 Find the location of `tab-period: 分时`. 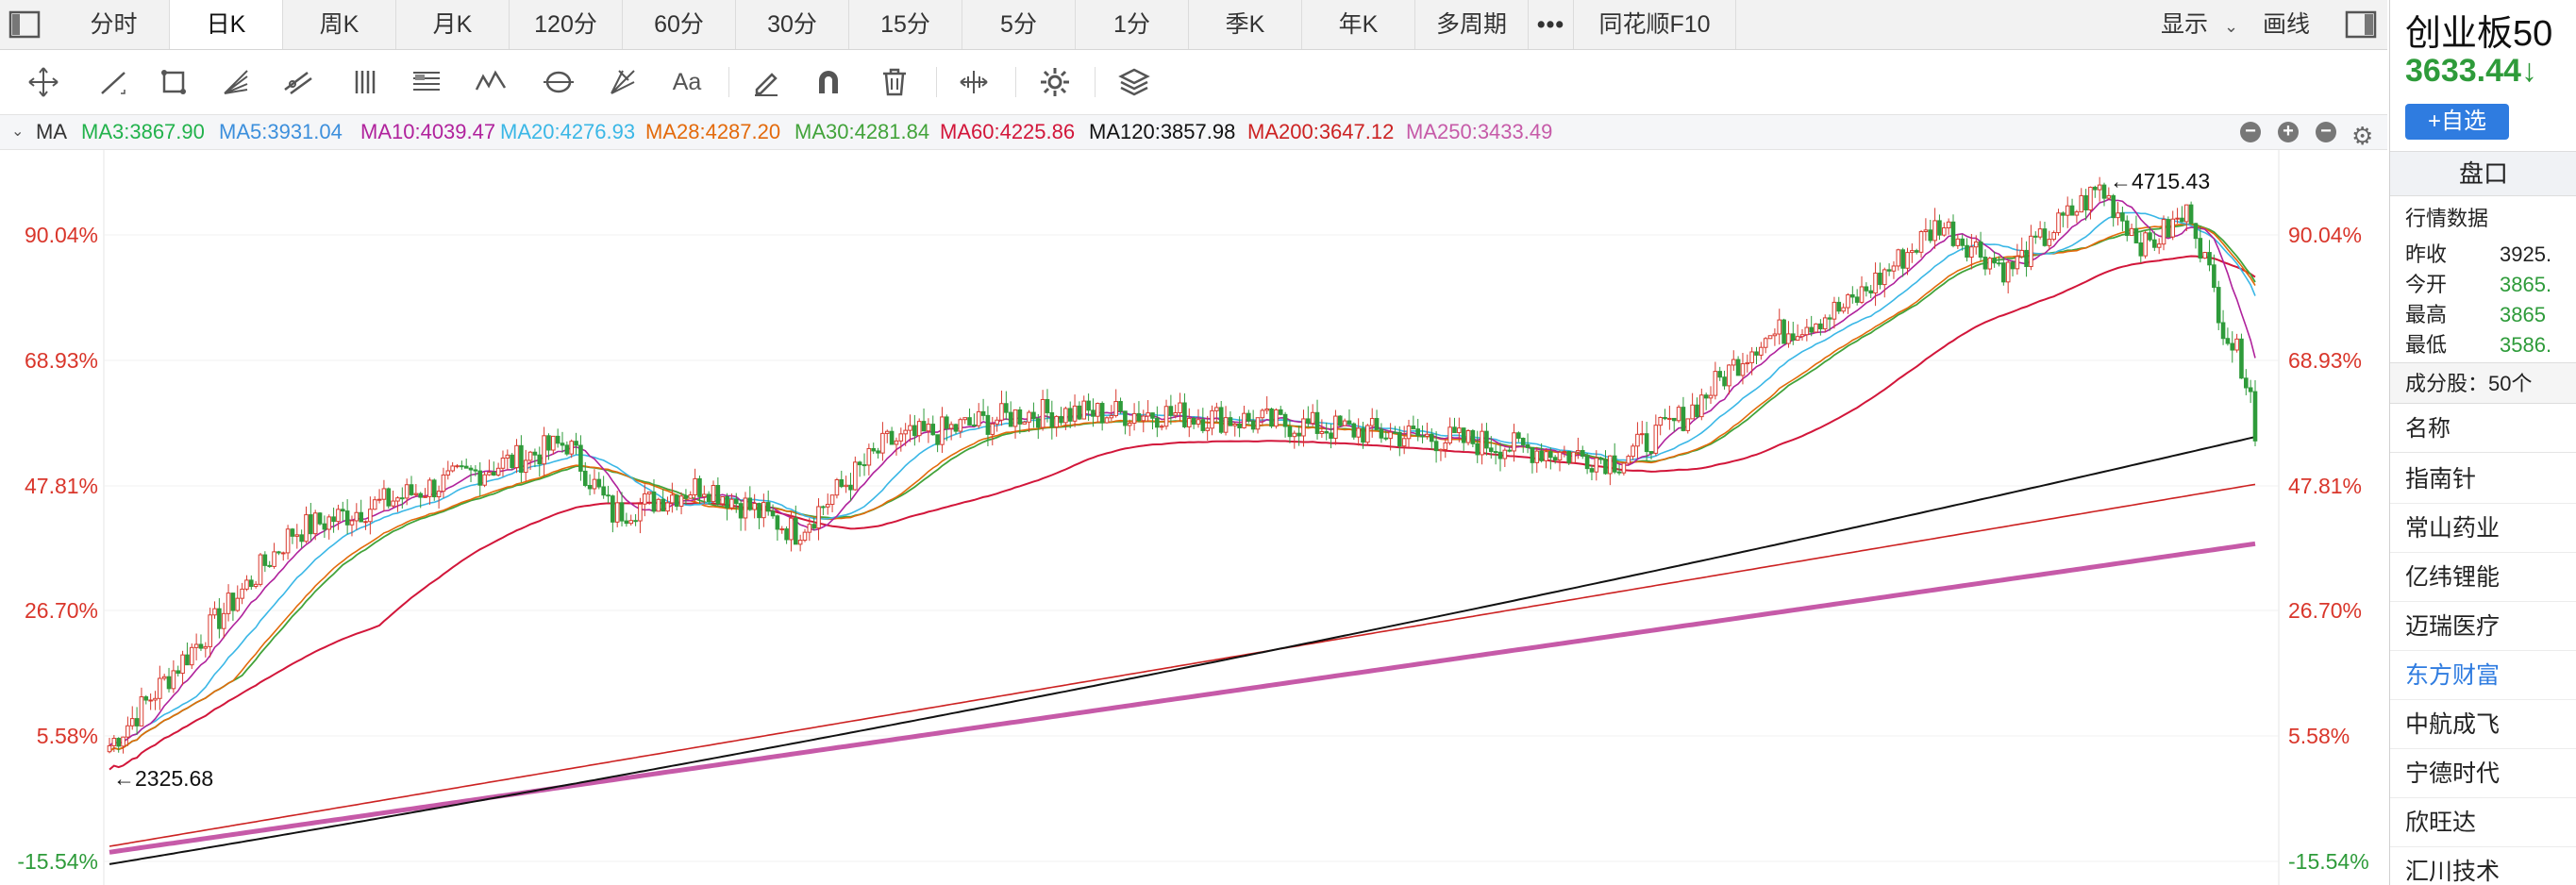

tab-period: 分时 is located at coordinates (114, 24).